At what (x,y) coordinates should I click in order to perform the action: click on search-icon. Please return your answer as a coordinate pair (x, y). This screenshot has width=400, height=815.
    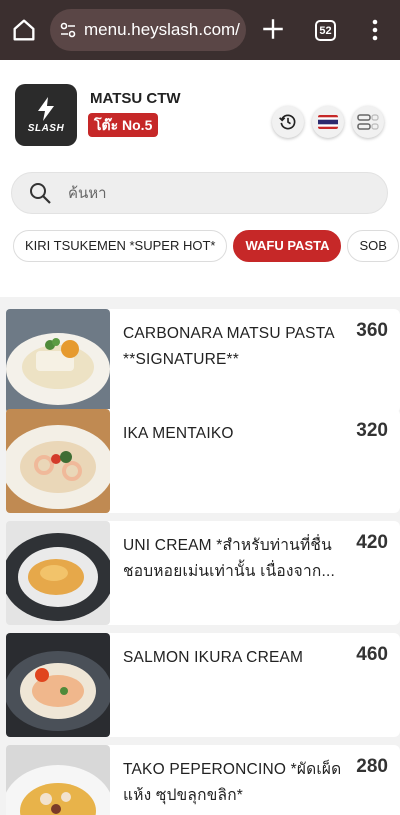
    Looking at the image, I should click on (40, 193).